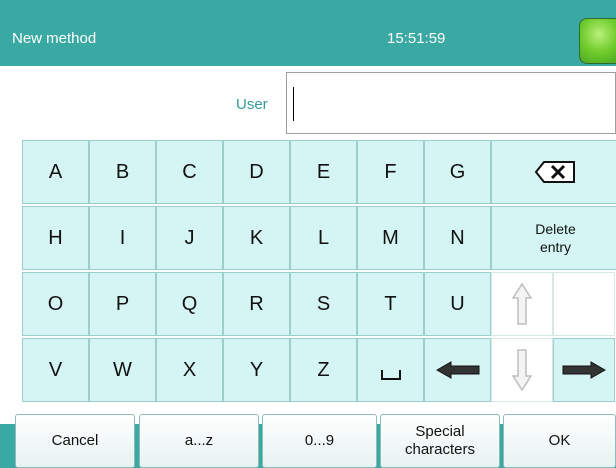 This screenshot has height=468, width=616. I want to click on arrow-left-icon, so click(457, 370).